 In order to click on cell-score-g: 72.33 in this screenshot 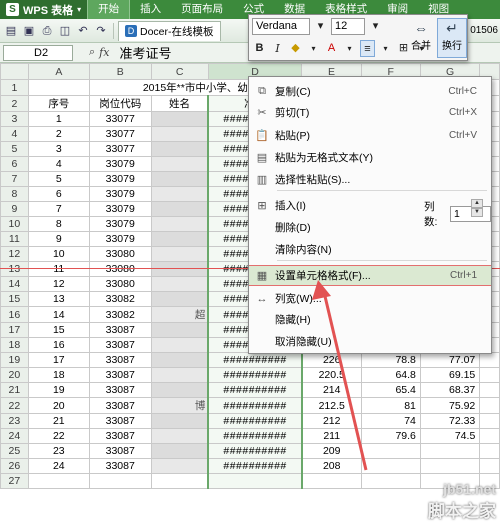, I will do `click(450, 421)`.